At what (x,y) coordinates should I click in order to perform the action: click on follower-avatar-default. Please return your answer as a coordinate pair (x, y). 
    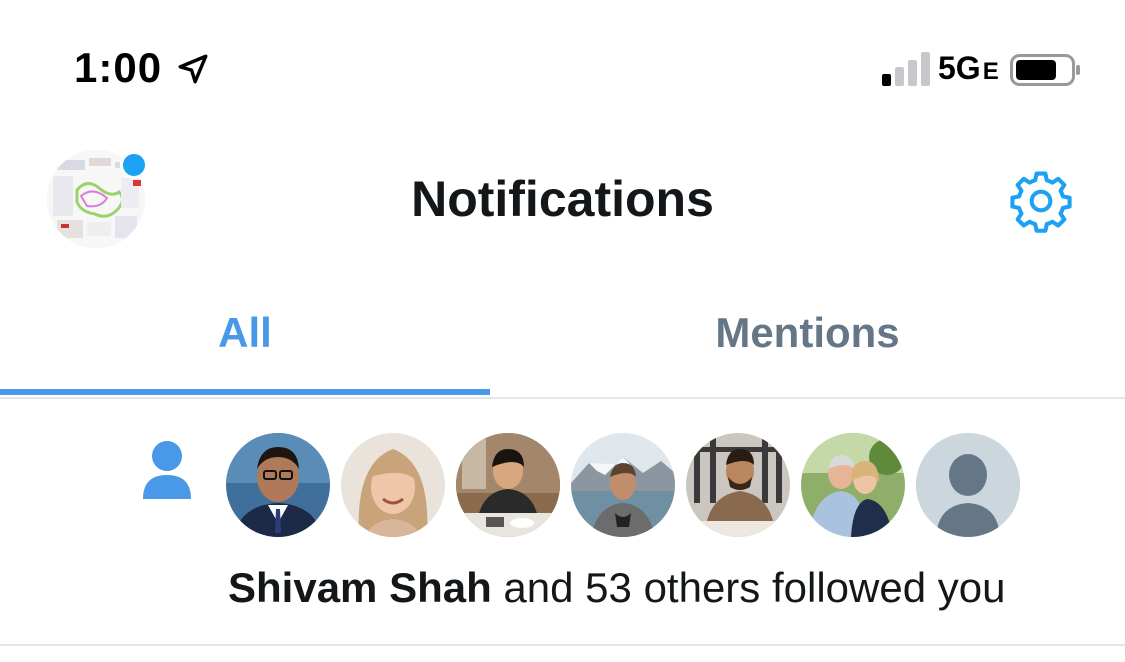
    Looking at the image, I should click on (968, 485).